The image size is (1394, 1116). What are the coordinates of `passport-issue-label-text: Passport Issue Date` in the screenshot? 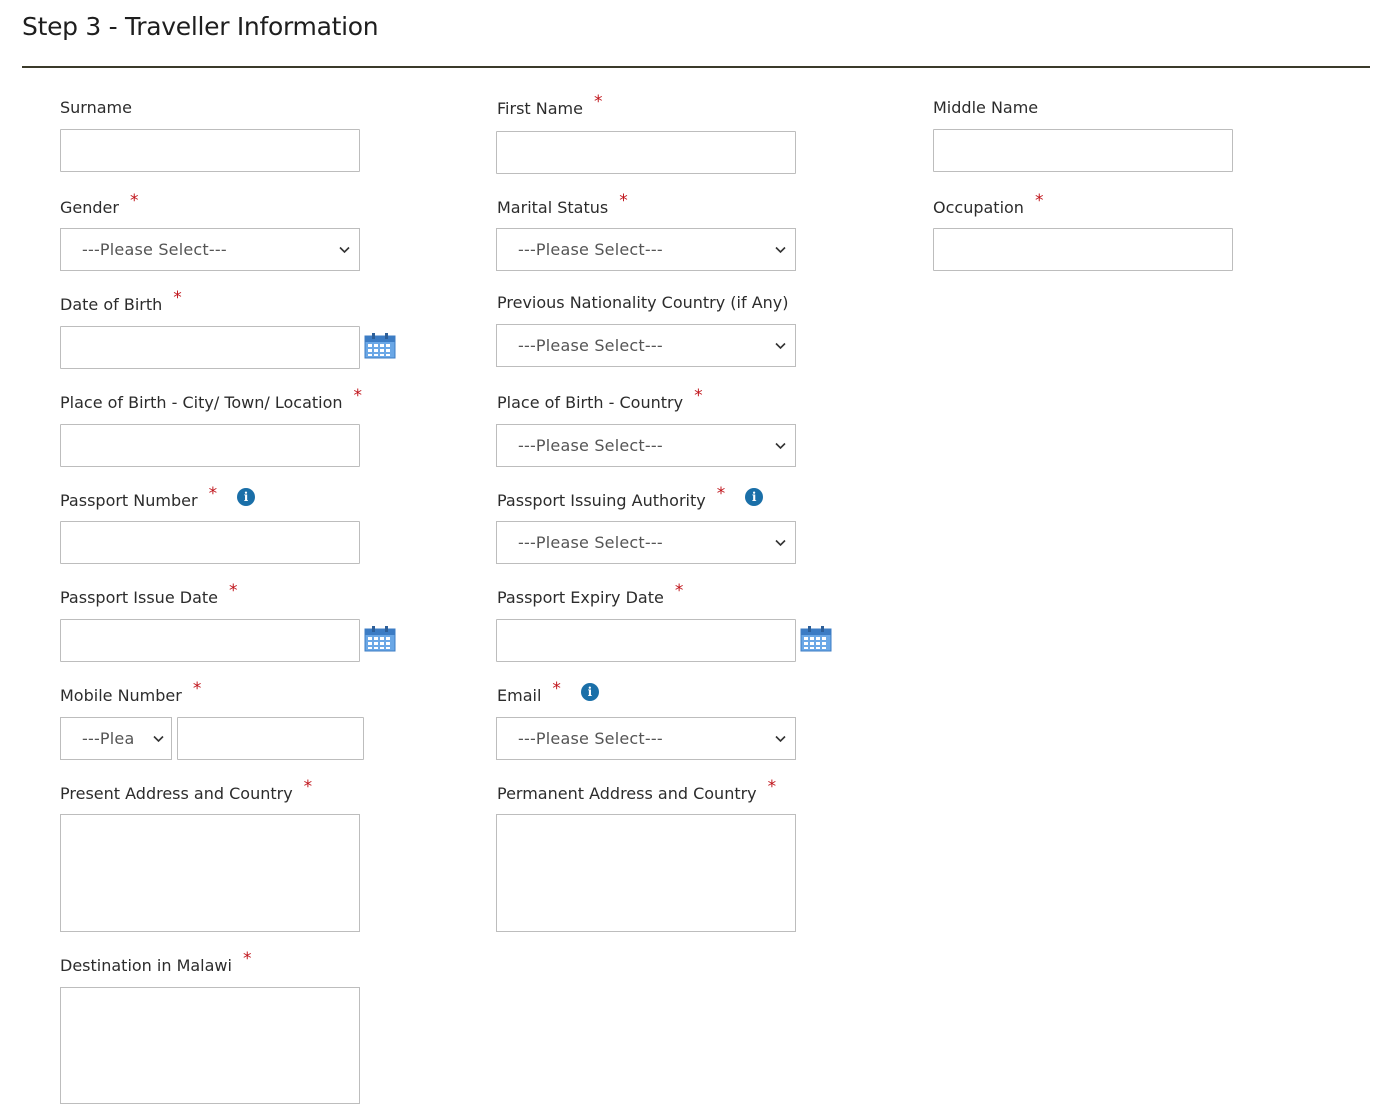 It's located at (139, 597).